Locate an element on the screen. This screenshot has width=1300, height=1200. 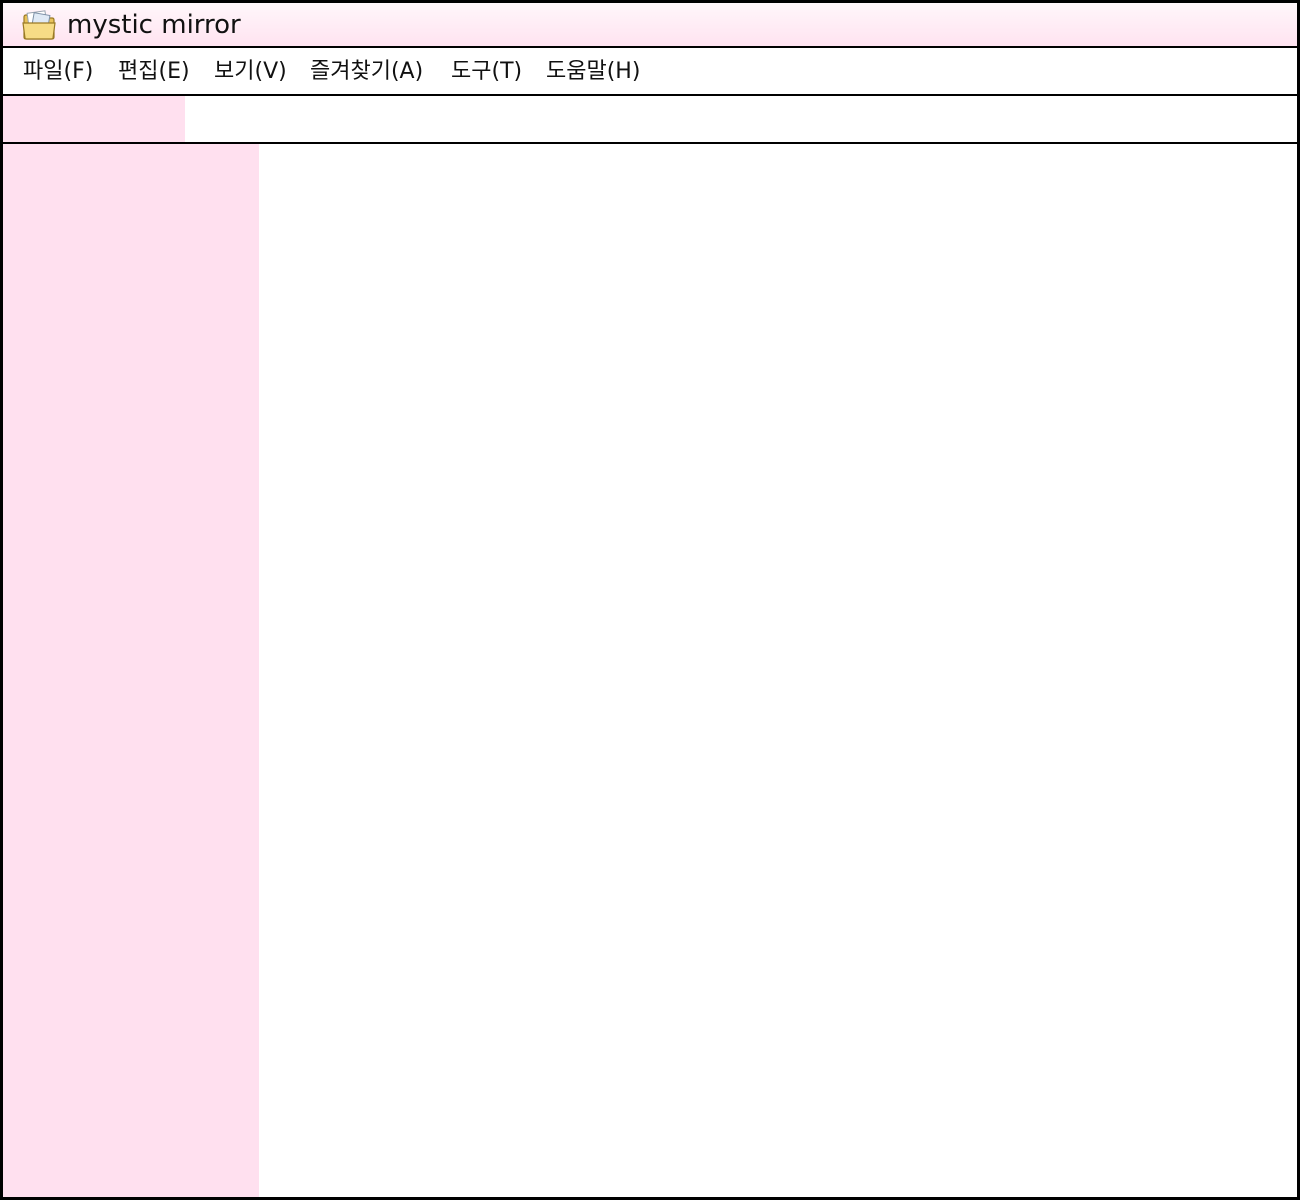
address-bar is located at coordinates (650, 120).